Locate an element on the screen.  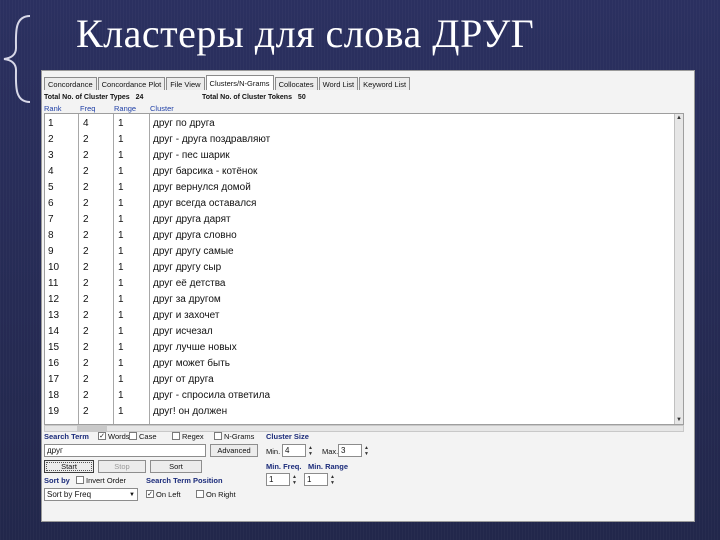
case-checkbox is located at coordinates (133, 436).